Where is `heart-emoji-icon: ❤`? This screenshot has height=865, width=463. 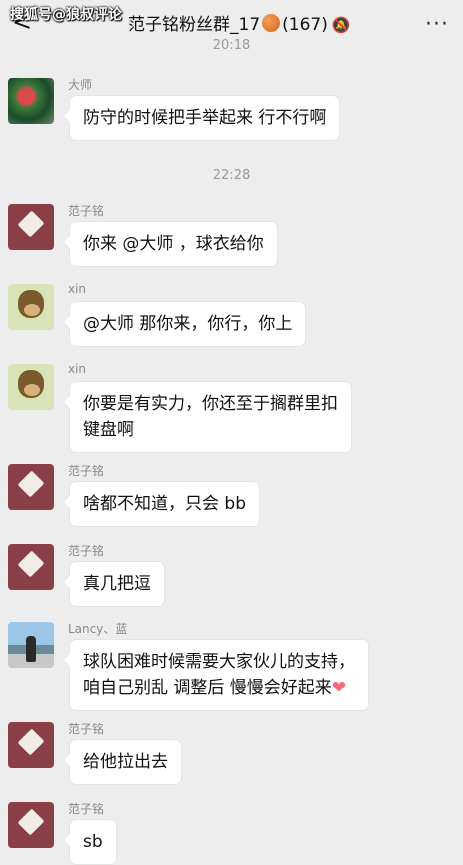
heart-emoji-icon: ❤ is located at coordinates (339, 688).